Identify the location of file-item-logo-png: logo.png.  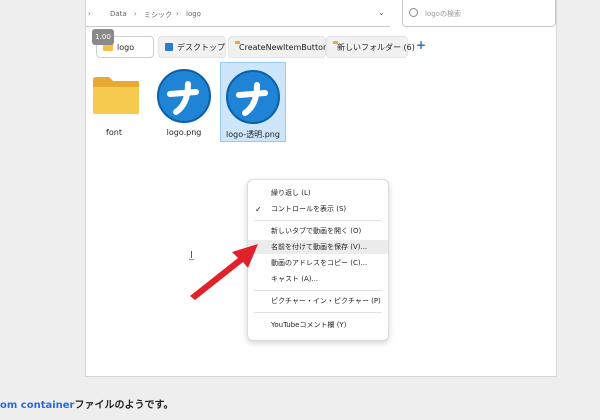
(184, 101).